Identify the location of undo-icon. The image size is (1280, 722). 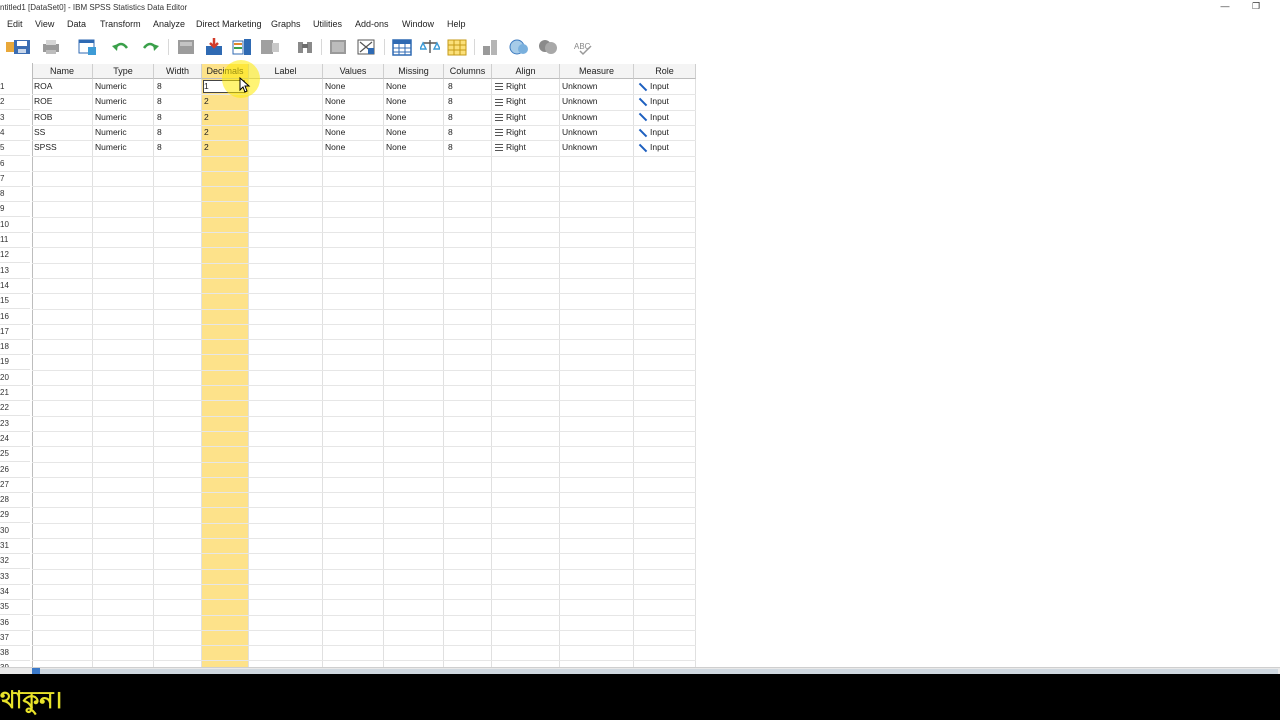
(121, 47).